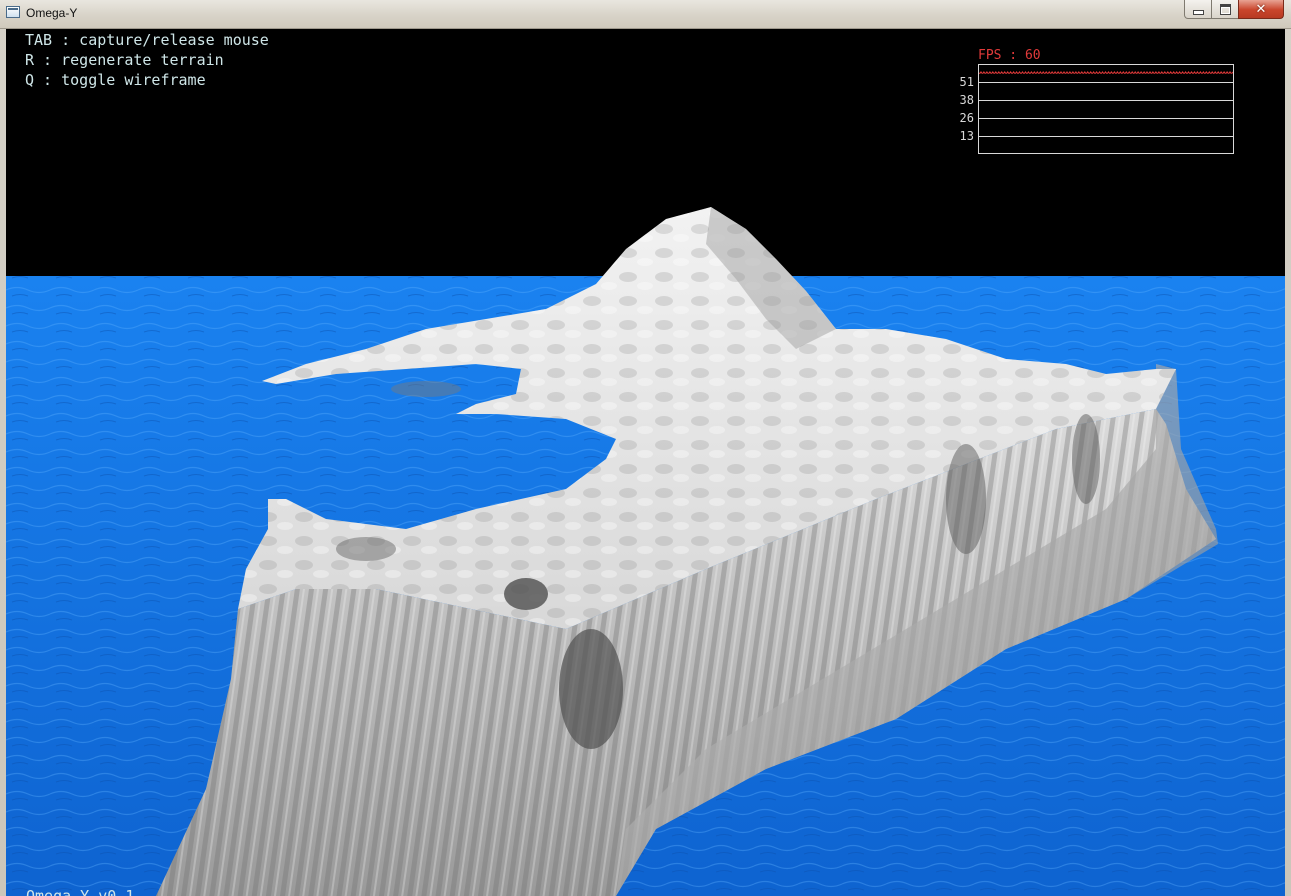 Image resolution: width=1291 pixels, height=896 pixels. I want to click on maximize-button, so click(1225, 9).